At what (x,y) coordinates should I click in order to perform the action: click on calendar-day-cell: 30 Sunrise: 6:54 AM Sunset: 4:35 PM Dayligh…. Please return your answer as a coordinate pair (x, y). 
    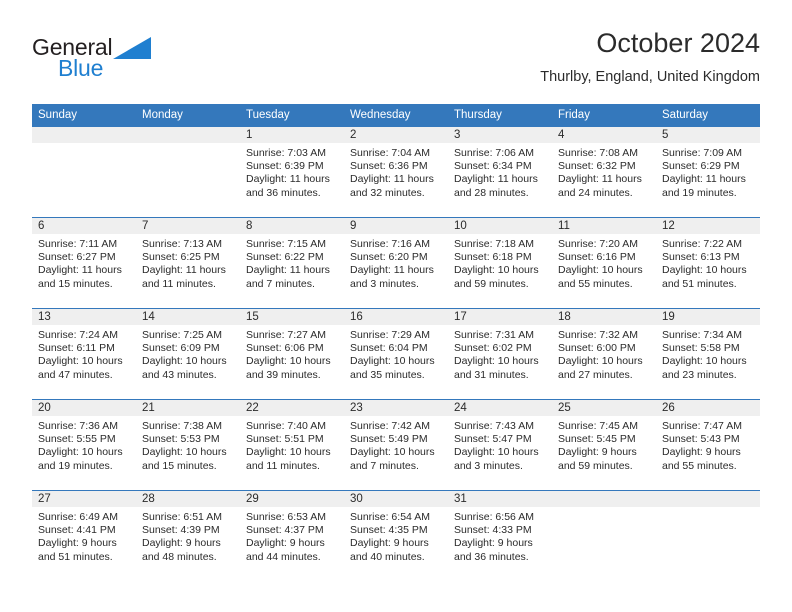
    Looking at the image, I should click on (396, 535).